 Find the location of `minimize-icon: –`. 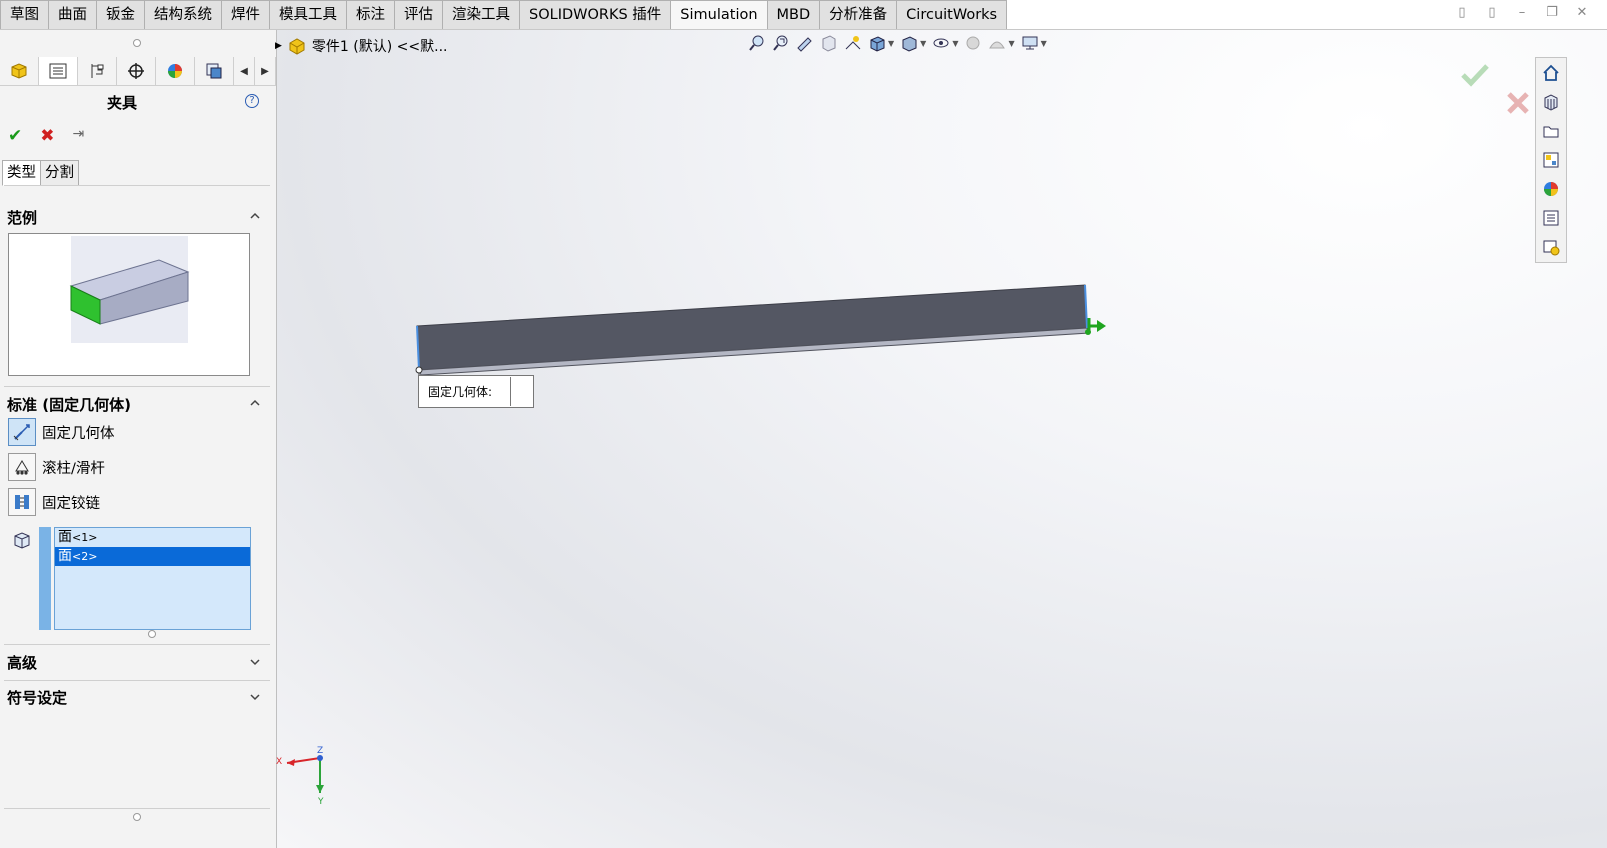

minimize-icon: – is located at coordinates (1522, 13).